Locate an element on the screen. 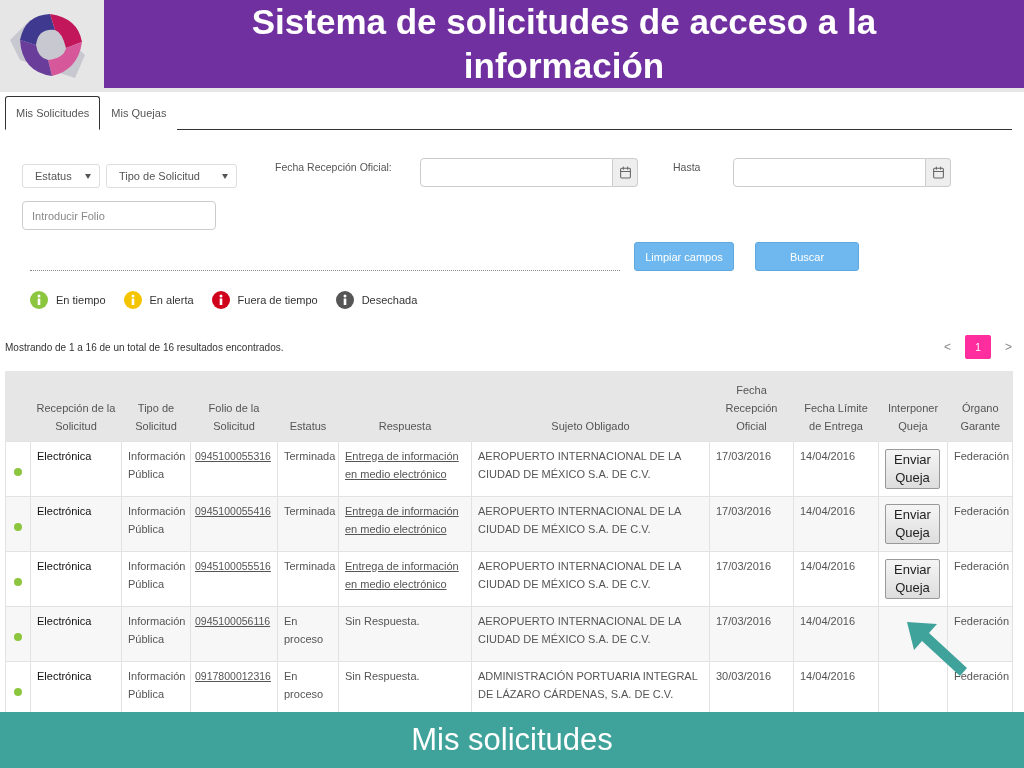 The image size is (1024, 768). column-header: Fecha Recepción Oficial is located at coordinates (751, 406).